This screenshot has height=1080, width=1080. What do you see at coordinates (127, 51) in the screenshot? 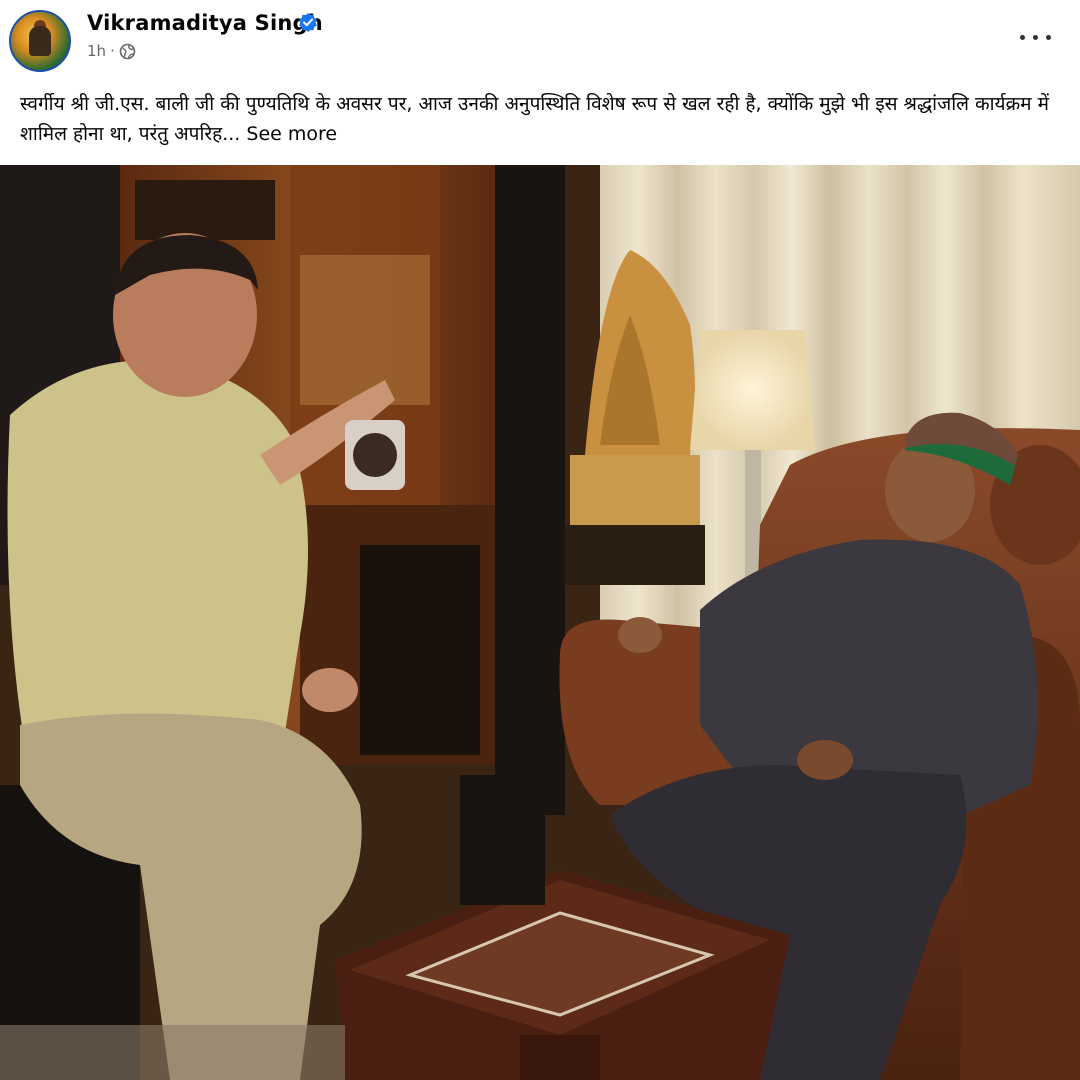
I see `globe-icon` at bounding box center [127, 51].